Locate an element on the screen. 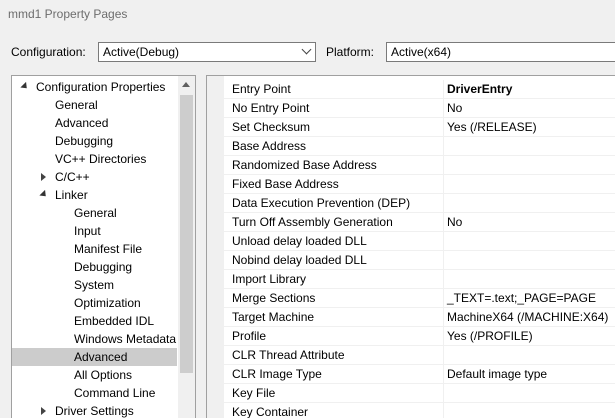  tree-item-linker-input: Input is located at coordinates (94, 231).